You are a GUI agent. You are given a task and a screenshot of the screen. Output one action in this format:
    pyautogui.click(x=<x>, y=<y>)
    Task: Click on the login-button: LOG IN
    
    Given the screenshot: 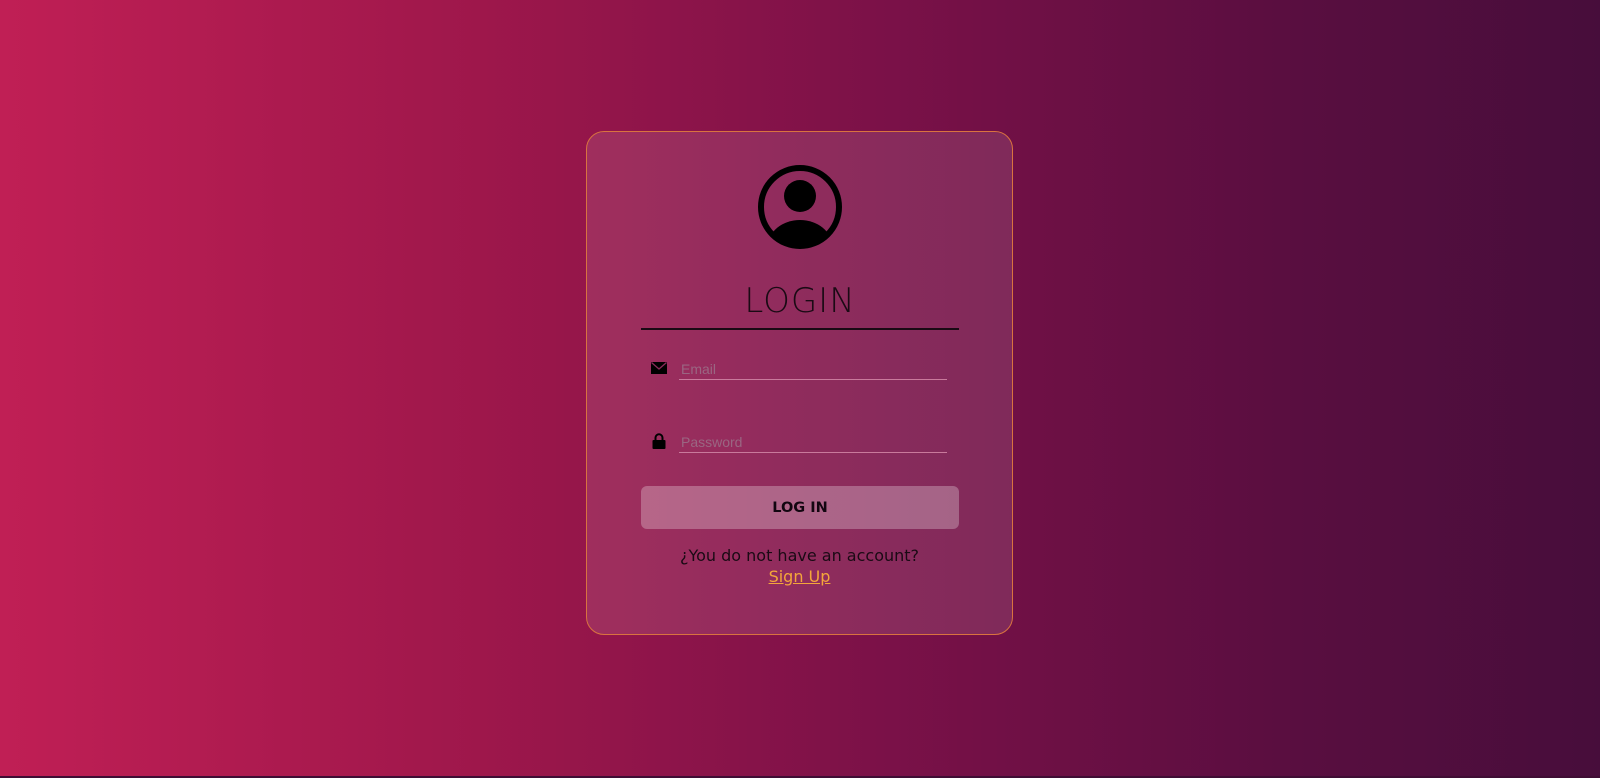 What is the action you would take?
    pyautogui.click(x=800, y=507)
    